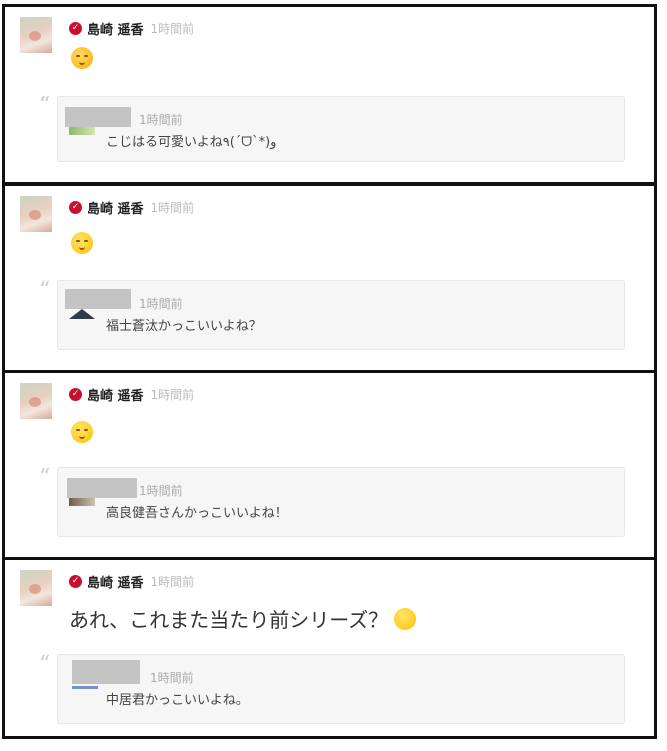 This screenshot has width=667, height=751. Describe the element at coordinates (184, 326) in the screenshot. I see `quoted-text: 福士蒼汰かっこいいよね？` at that location.